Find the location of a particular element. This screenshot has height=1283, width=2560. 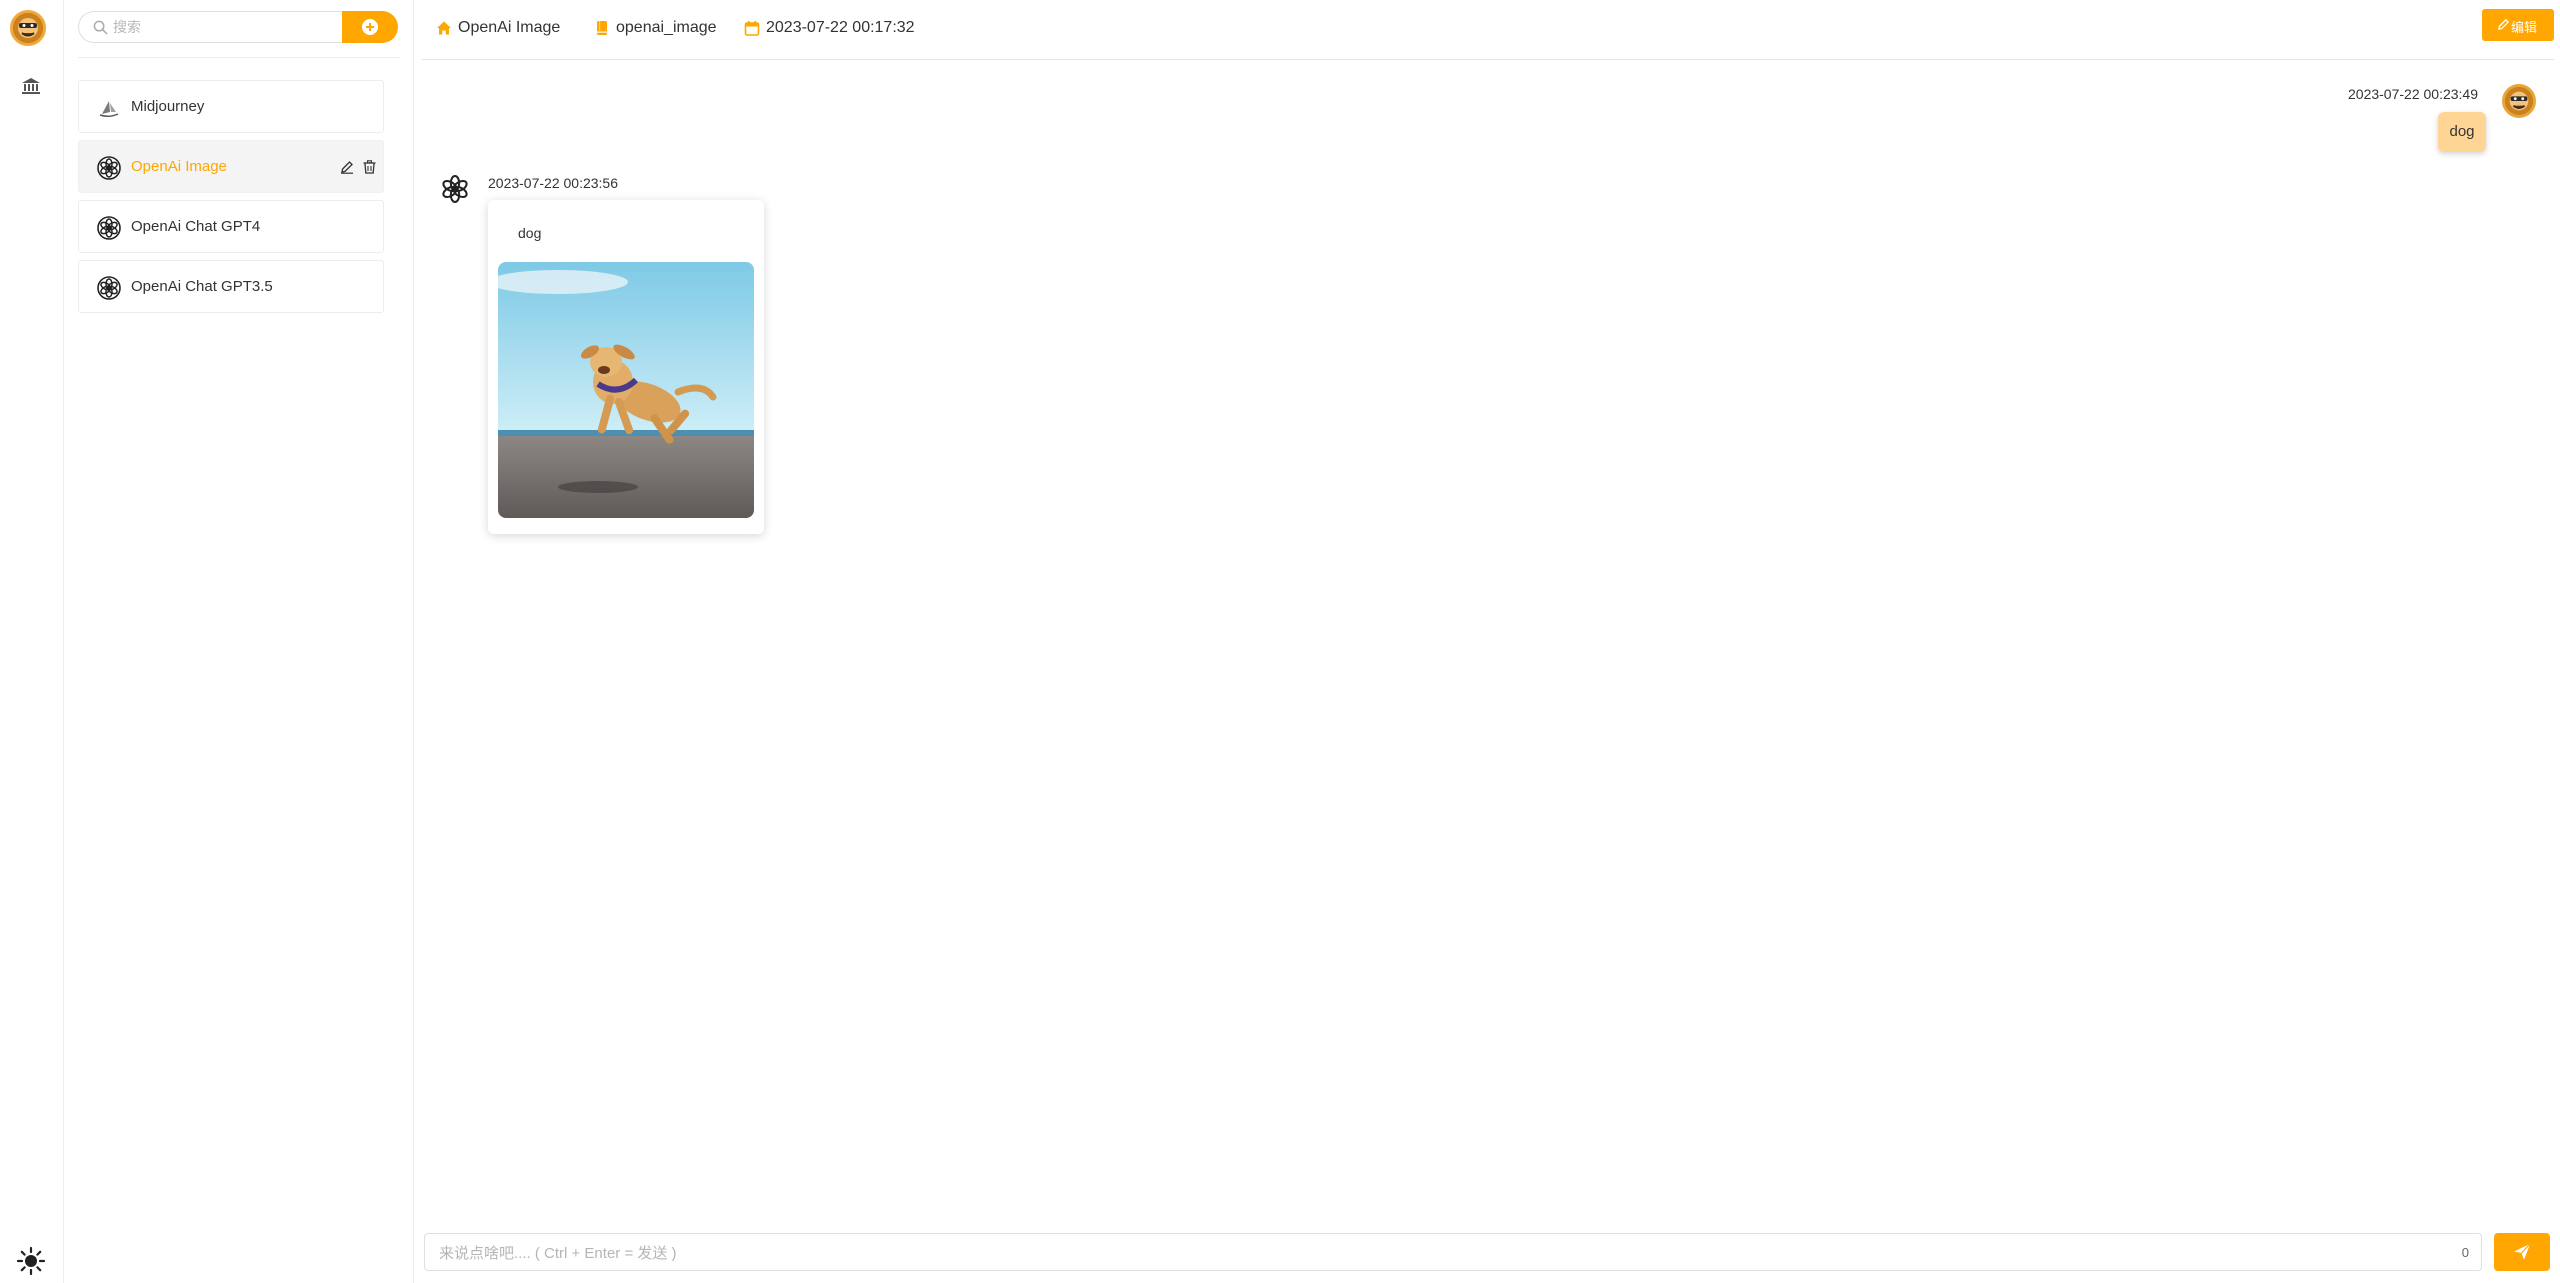

search-box is located at coordinates (220, 27).